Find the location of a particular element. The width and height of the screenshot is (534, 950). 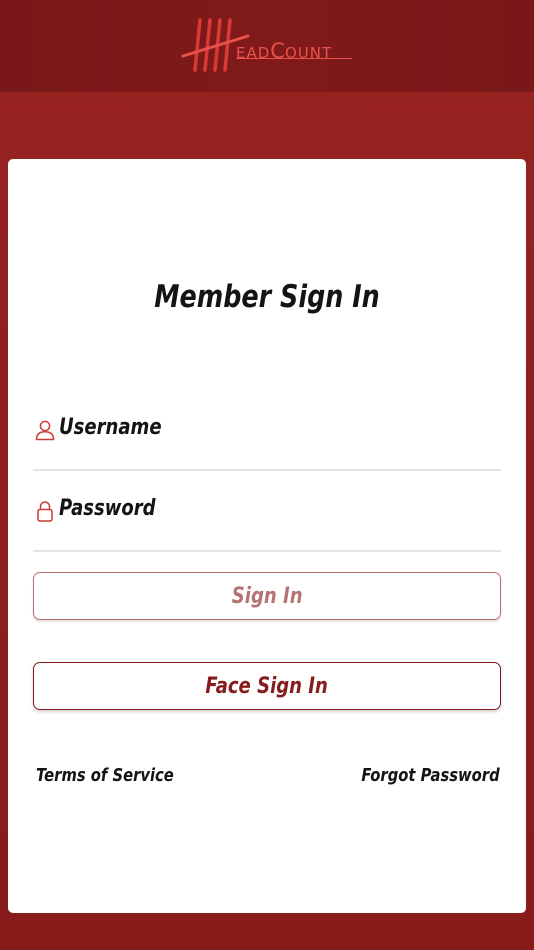

logo-wordmark-ount: OUNT is located at coordinates (308, 53).